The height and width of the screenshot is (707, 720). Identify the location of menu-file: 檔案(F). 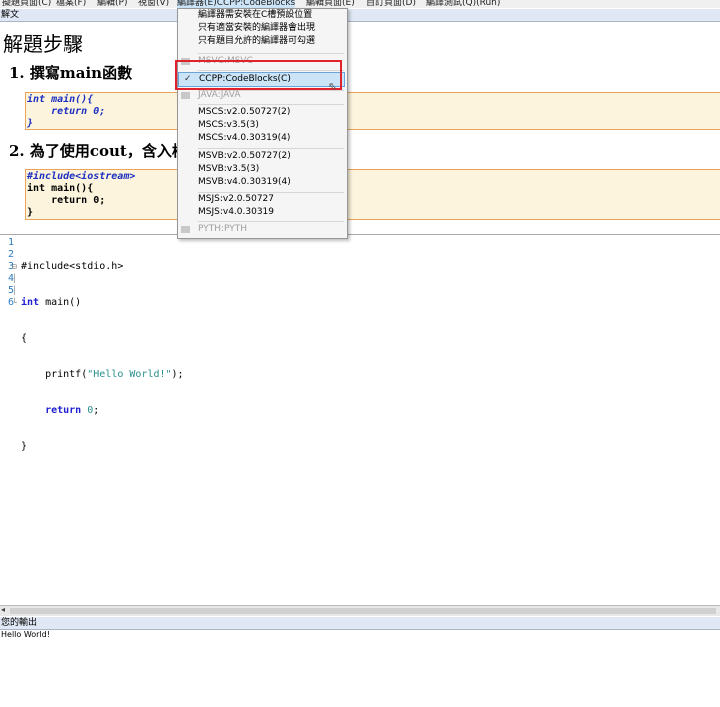
(71, 4).